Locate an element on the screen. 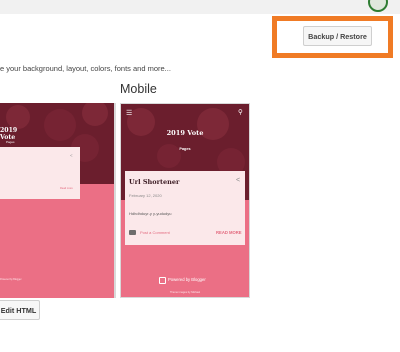  post-snippet: Hdhdhduyr-y y-yududyu is located at coordinates (150, 213).